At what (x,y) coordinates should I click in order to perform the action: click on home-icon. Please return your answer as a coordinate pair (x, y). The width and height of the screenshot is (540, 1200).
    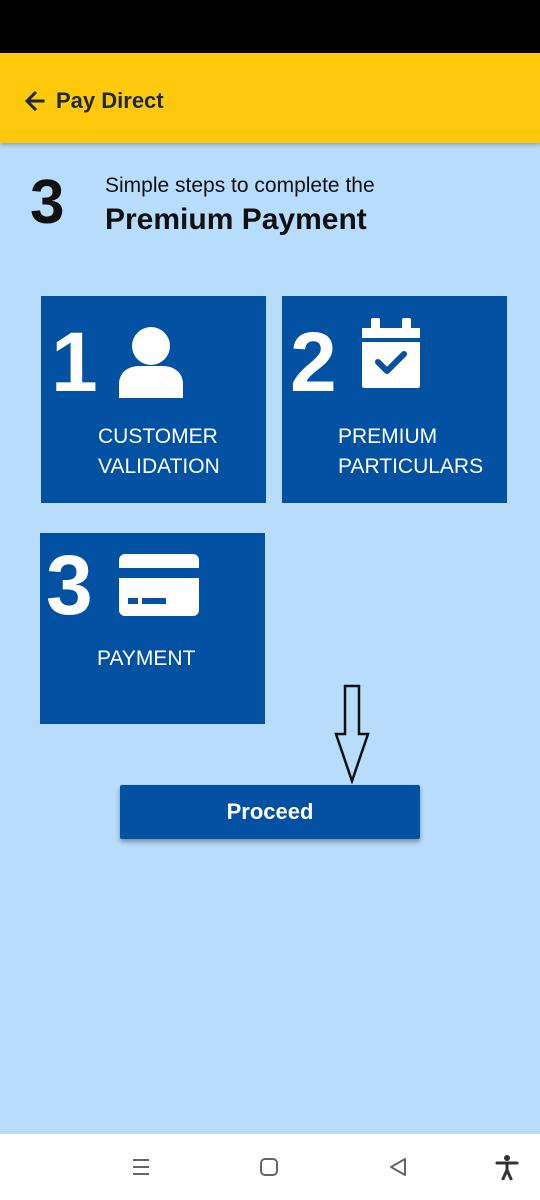
    Looking at the image, I should click on (269, 1167).